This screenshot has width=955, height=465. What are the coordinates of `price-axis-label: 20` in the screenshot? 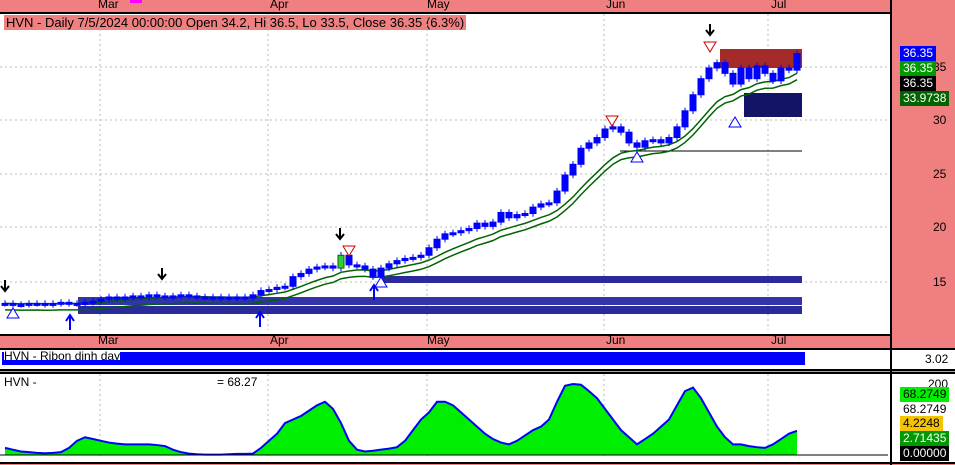 It's located at (940, 227).